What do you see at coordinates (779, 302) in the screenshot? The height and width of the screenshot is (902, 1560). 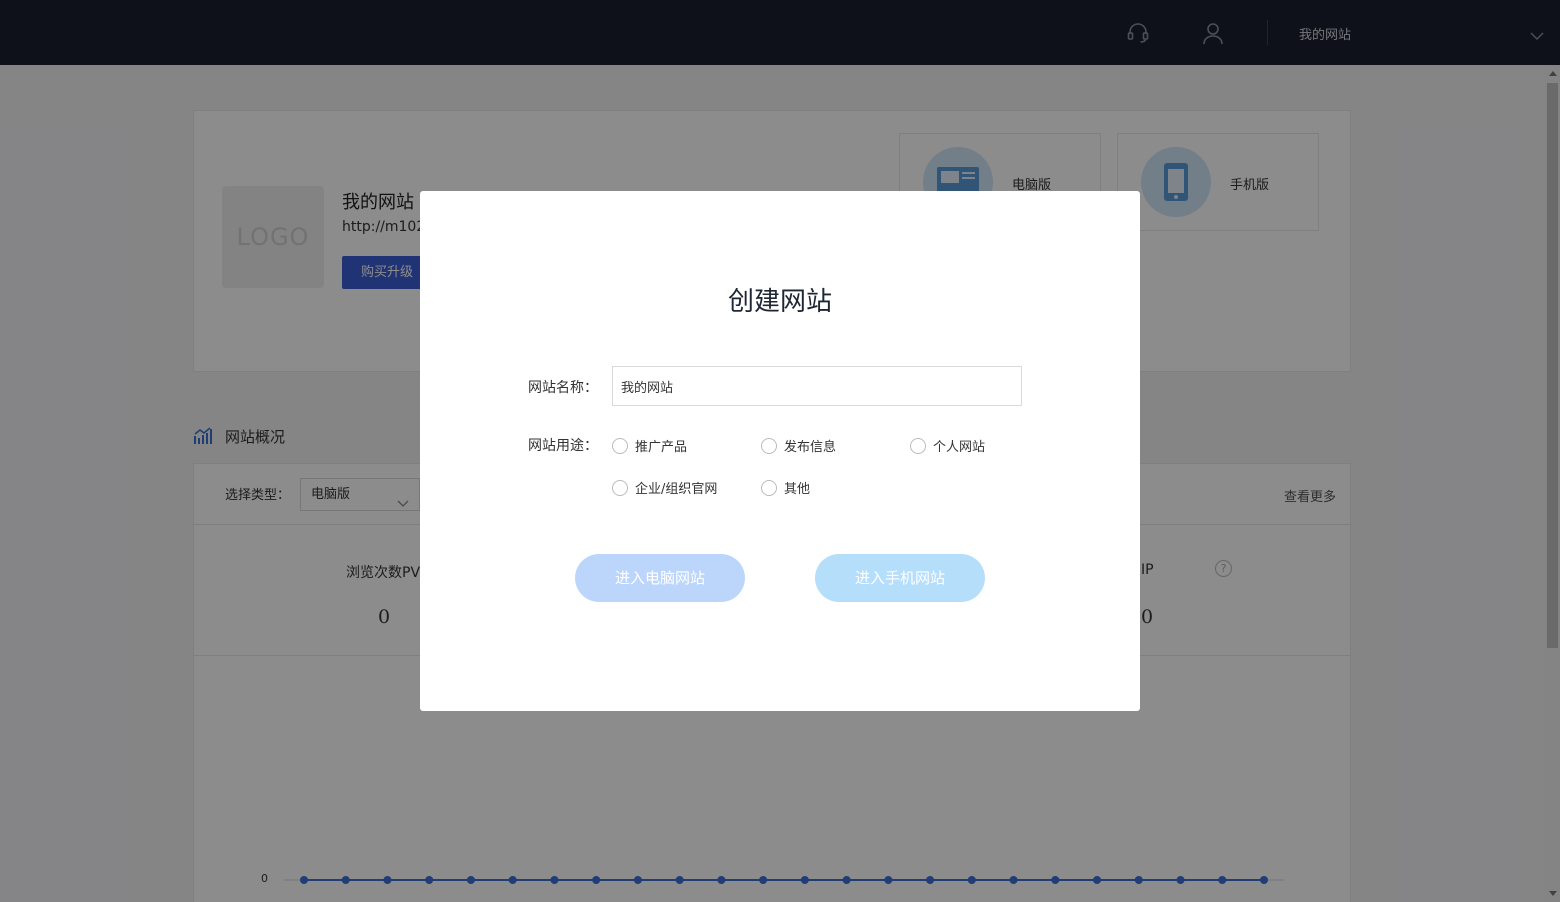 I see `dialog-title: 创建网站` at bounding box center [779, 302].